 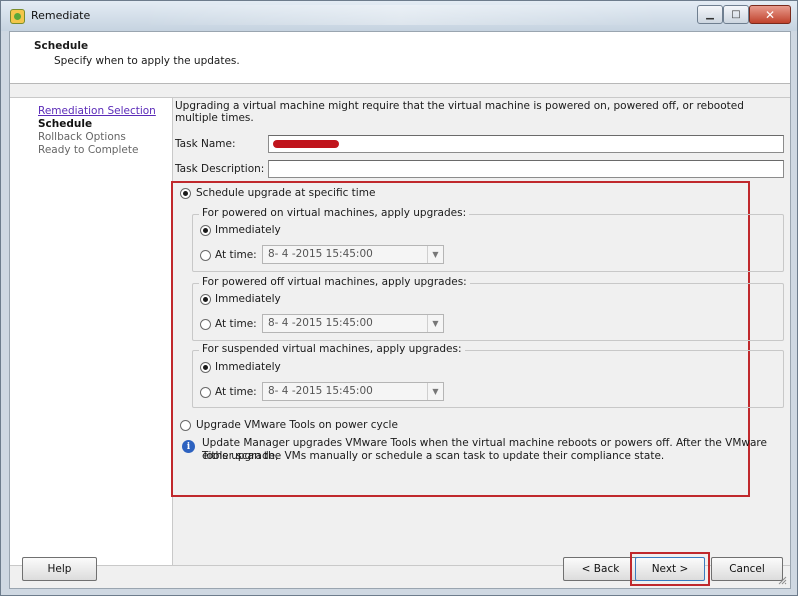 I want to click on info-icon: i, so click(x=188, y=446).